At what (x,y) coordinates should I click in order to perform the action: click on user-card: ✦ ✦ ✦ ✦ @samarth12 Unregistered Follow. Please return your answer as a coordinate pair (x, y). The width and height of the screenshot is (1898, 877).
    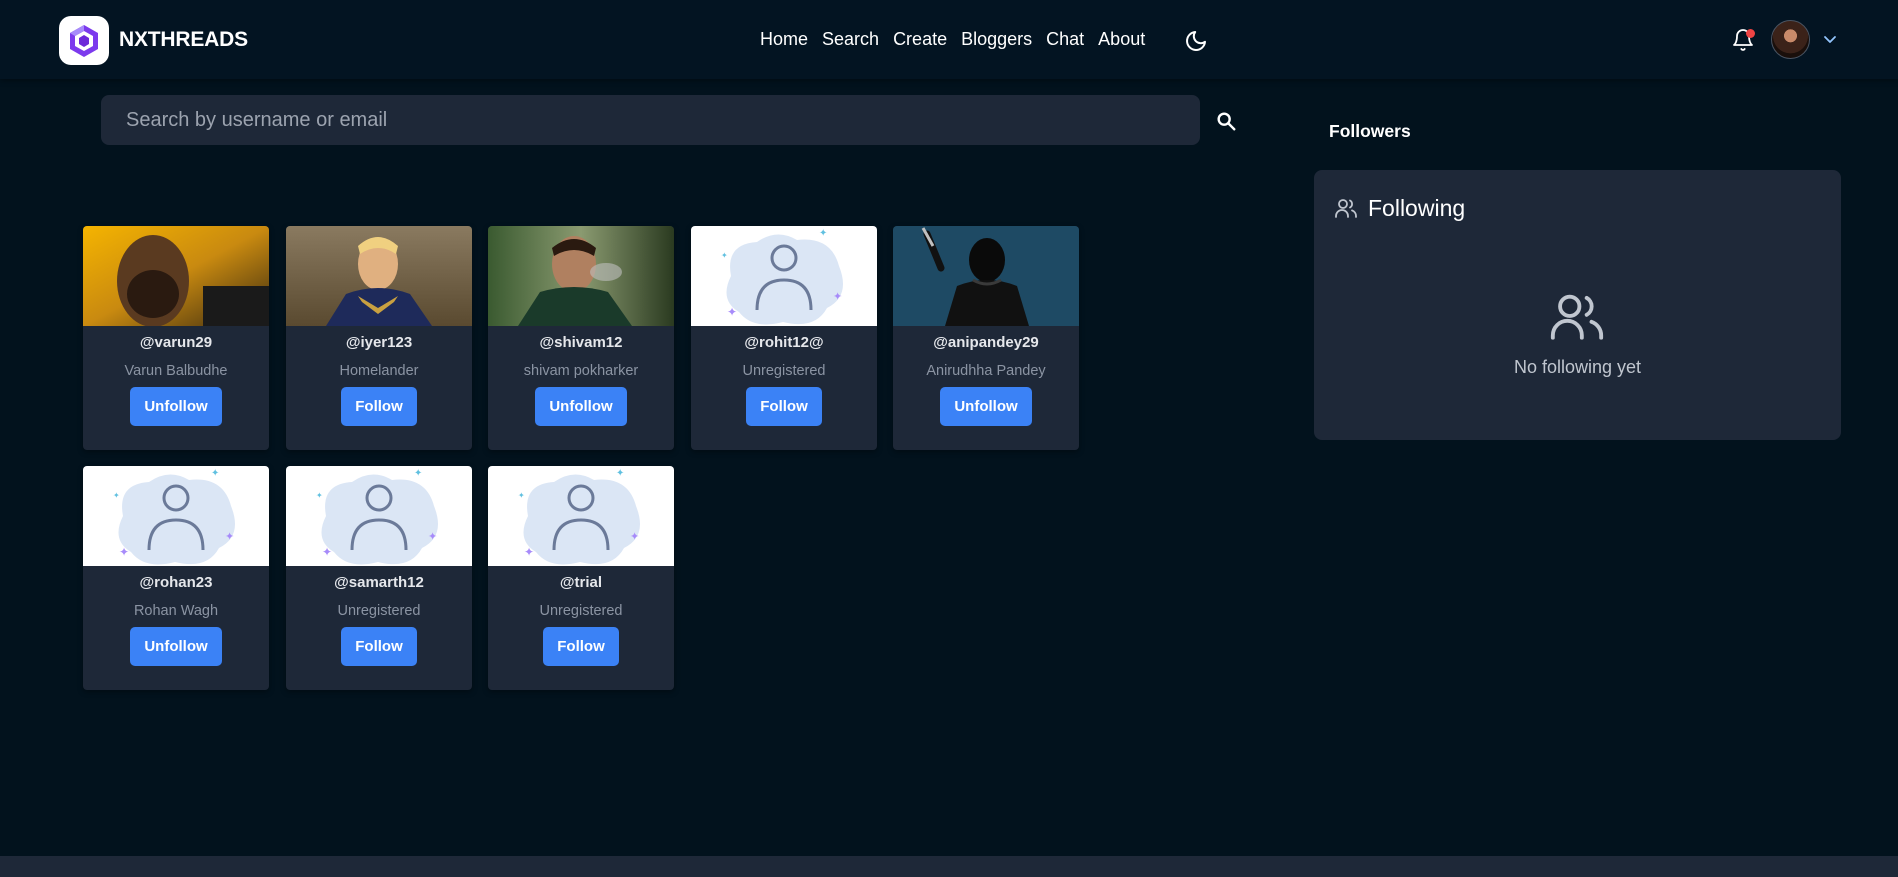
    Looking at the image, I should click on (379, 578).